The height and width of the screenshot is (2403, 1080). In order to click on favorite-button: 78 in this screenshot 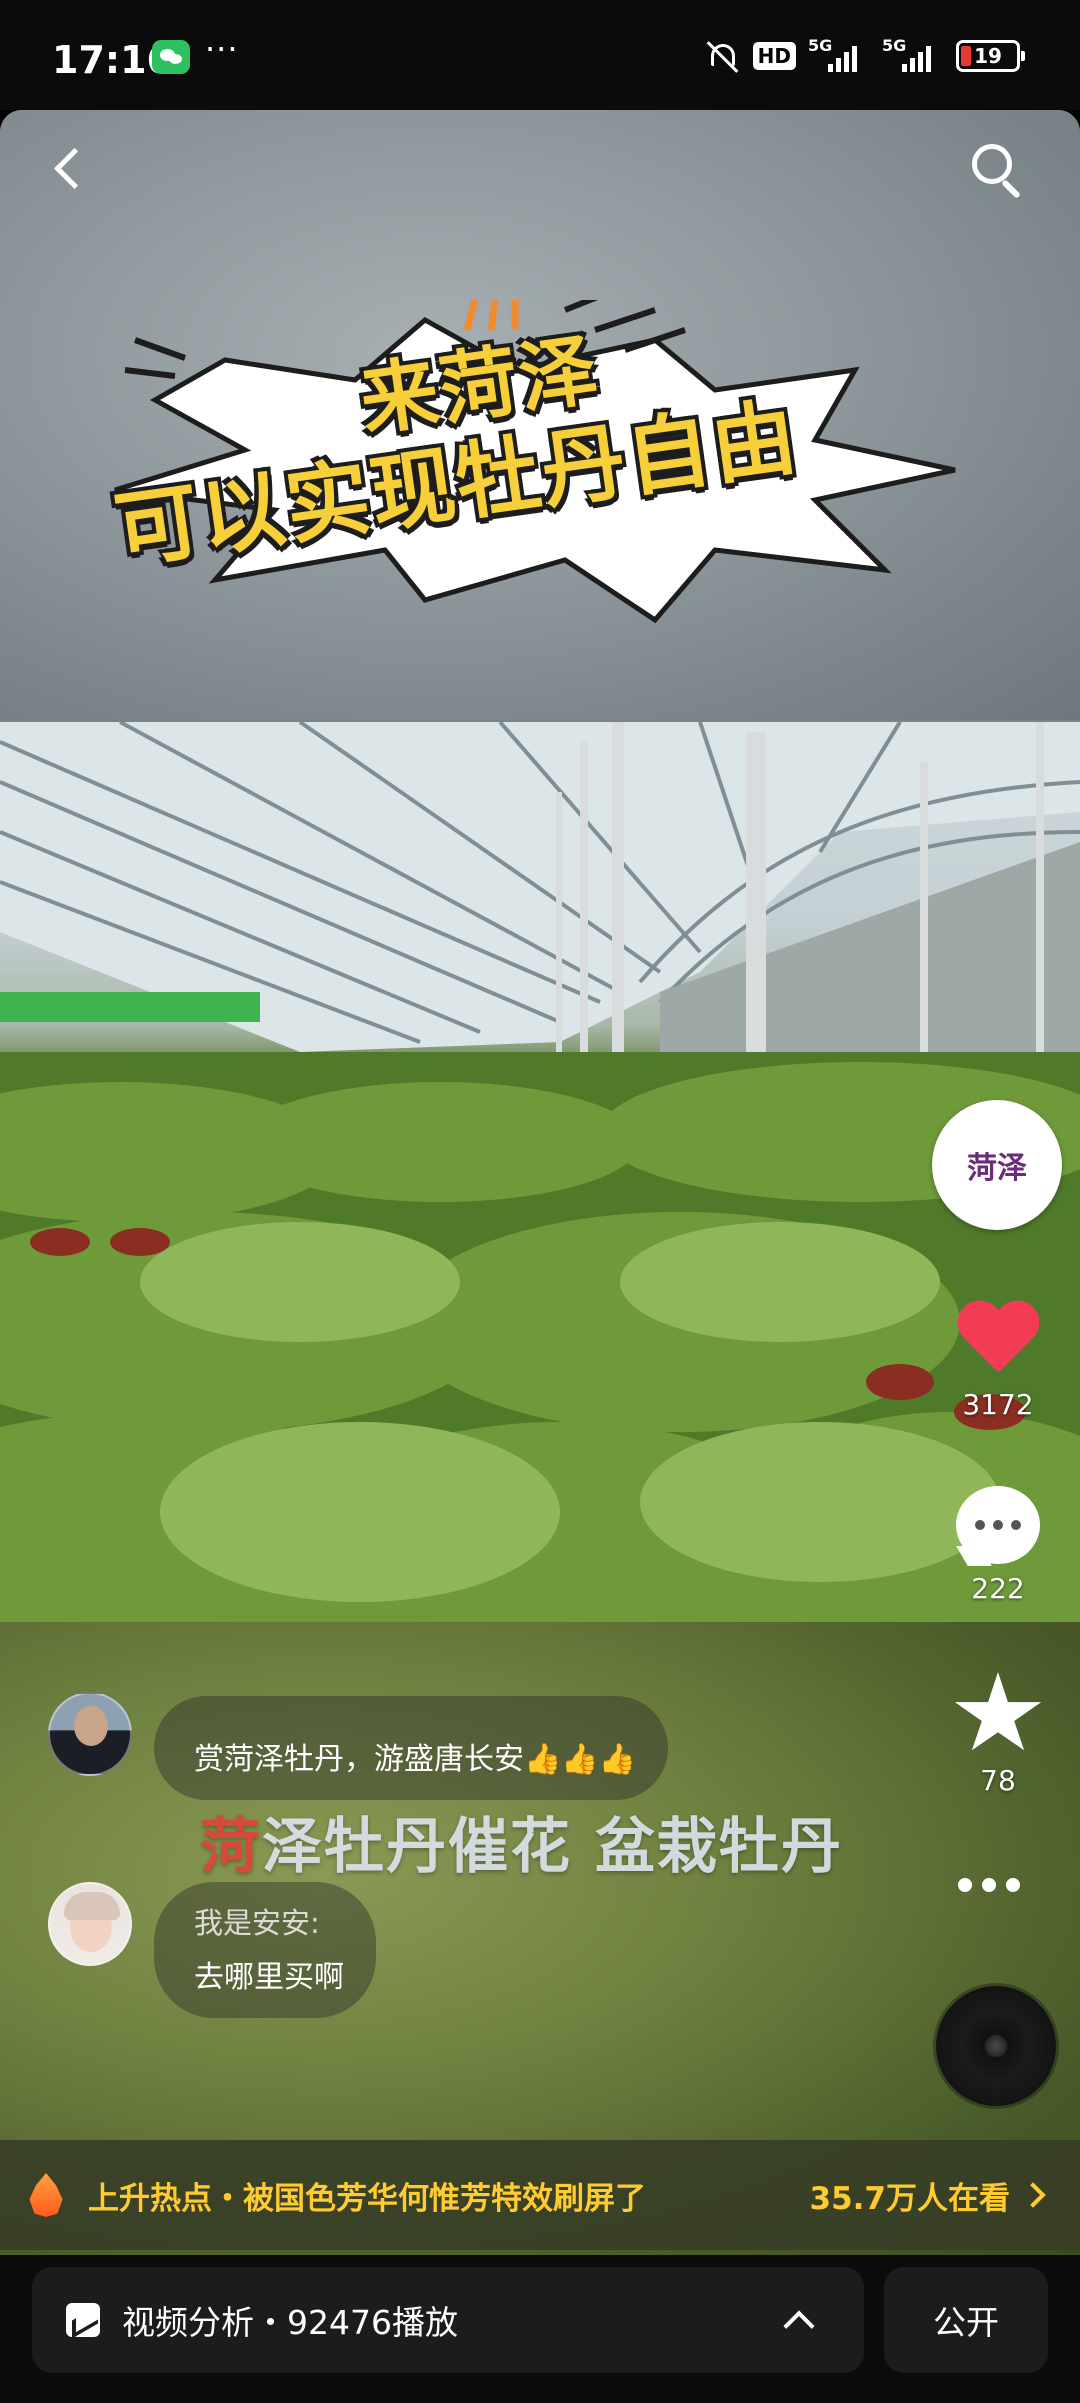, I will do `click(998, 1734)`.